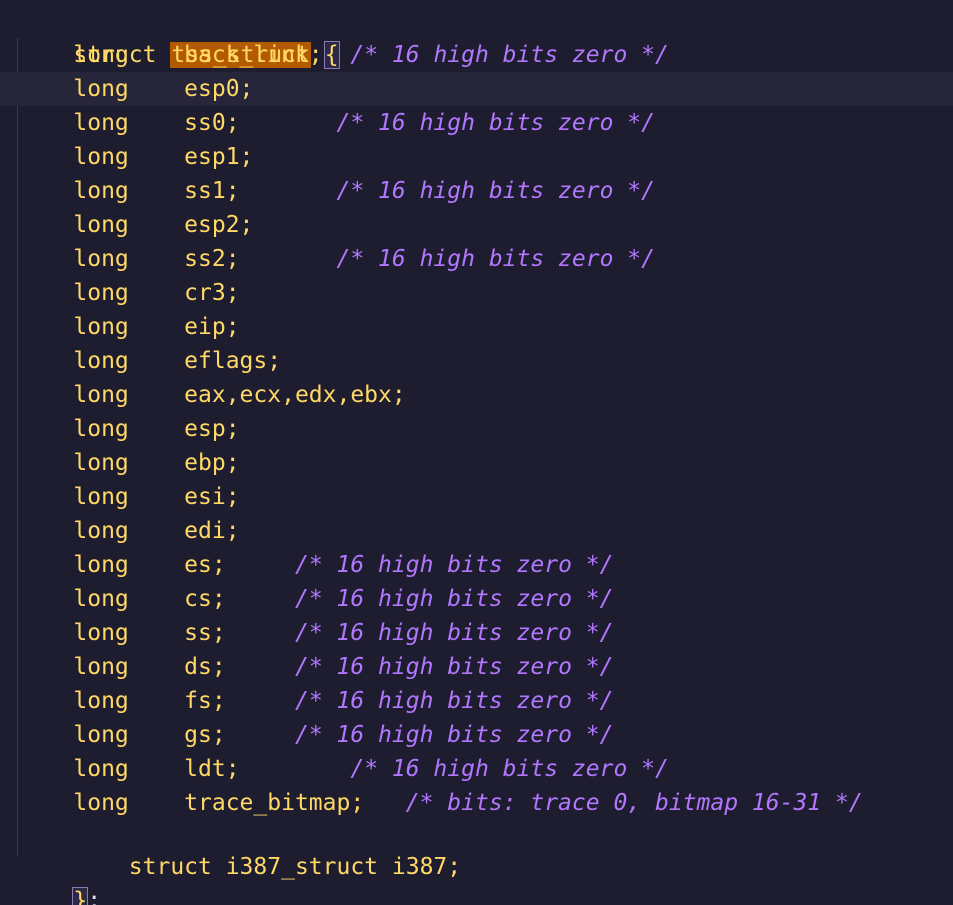 This screenshot has height=905, width=953. What do you see at coordinates (212, 531) in the screenshot?
I see `field-name: edi;` at bounding box center [212, 531].